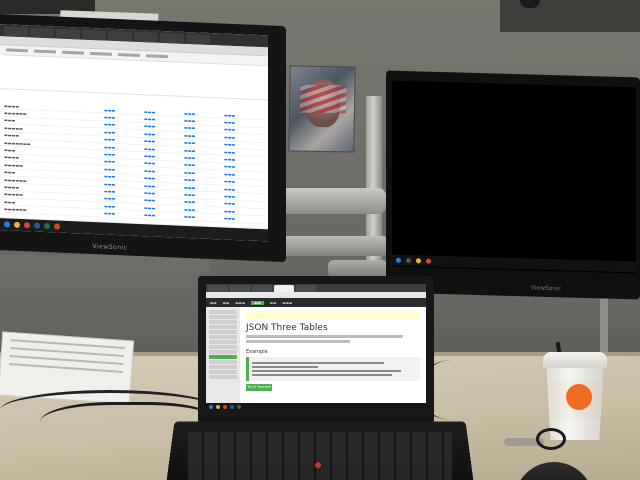  Describe the element at coordinates (257, 352) in the screenshot. I see `example-heading: Example` at that location.